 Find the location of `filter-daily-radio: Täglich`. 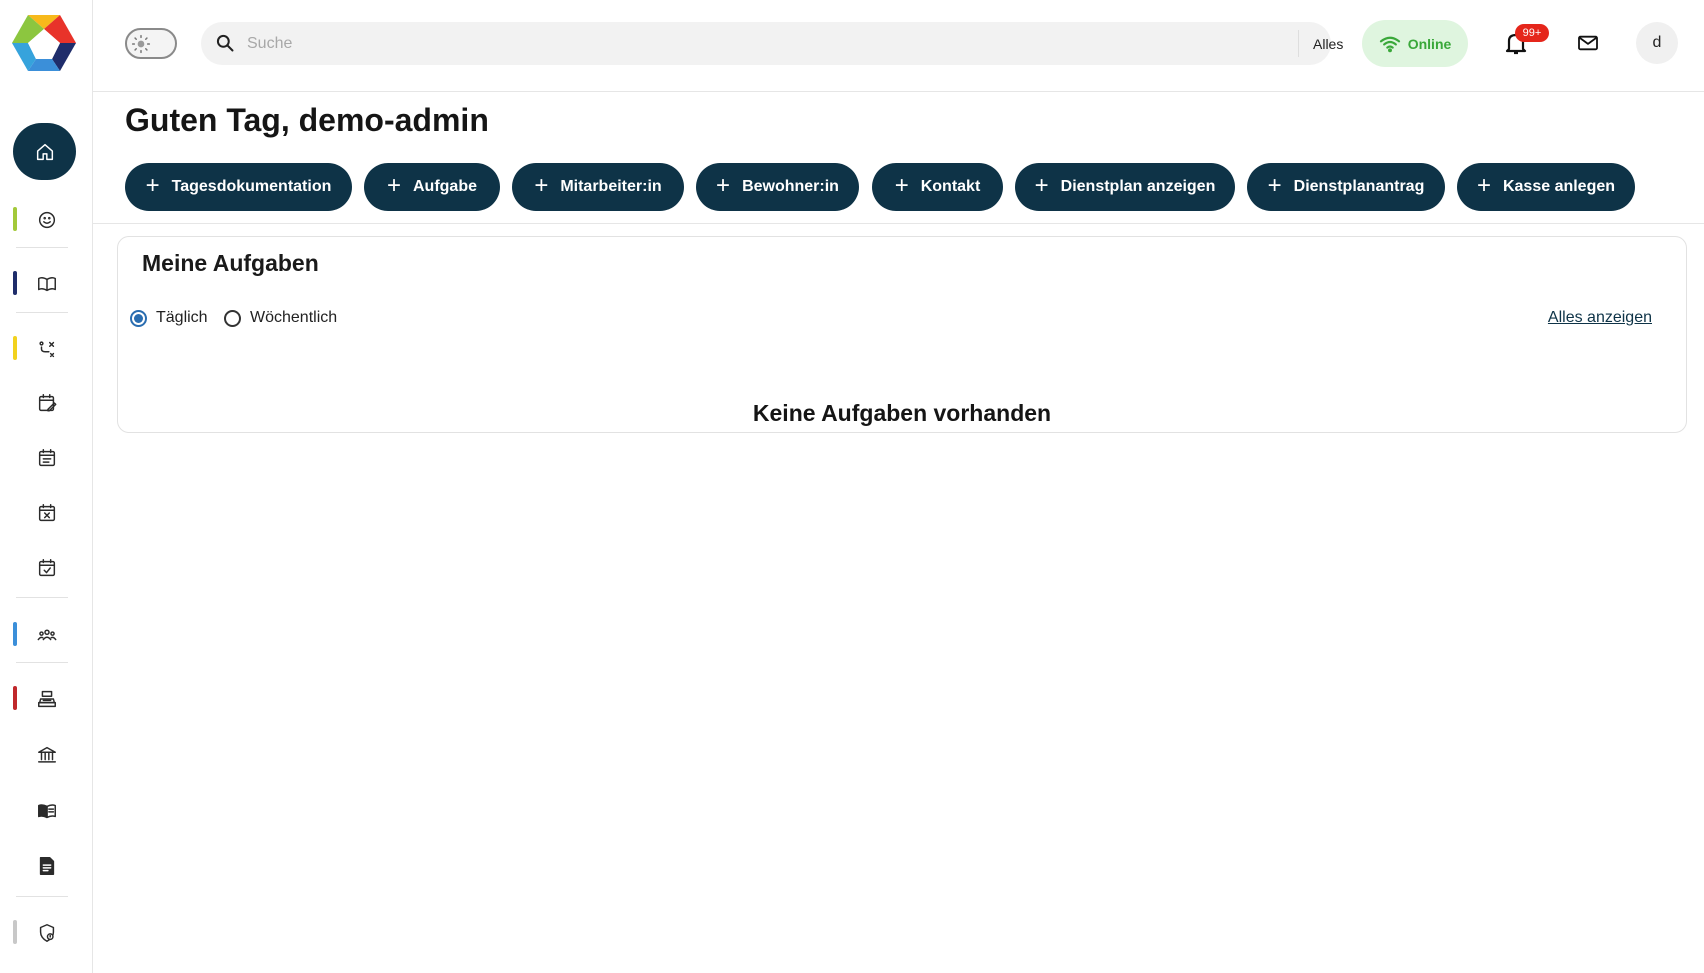

filter-daily-radio: Täglich is located at coordinates (169, 318).